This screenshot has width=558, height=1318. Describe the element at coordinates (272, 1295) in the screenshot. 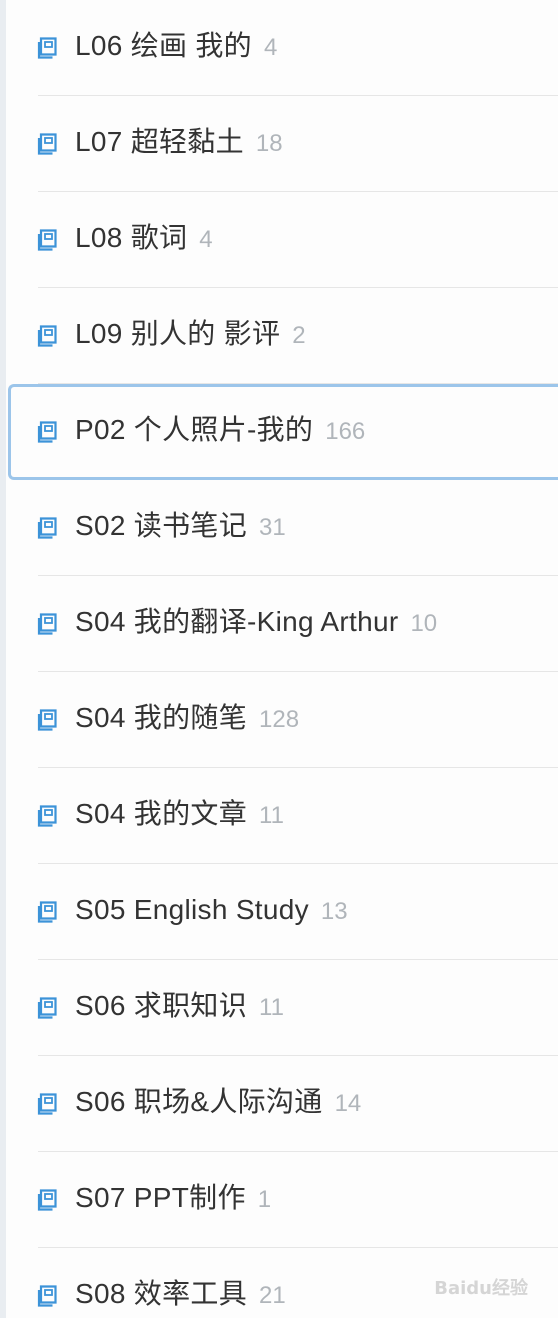

I see `notebook-count: 21` at that location.